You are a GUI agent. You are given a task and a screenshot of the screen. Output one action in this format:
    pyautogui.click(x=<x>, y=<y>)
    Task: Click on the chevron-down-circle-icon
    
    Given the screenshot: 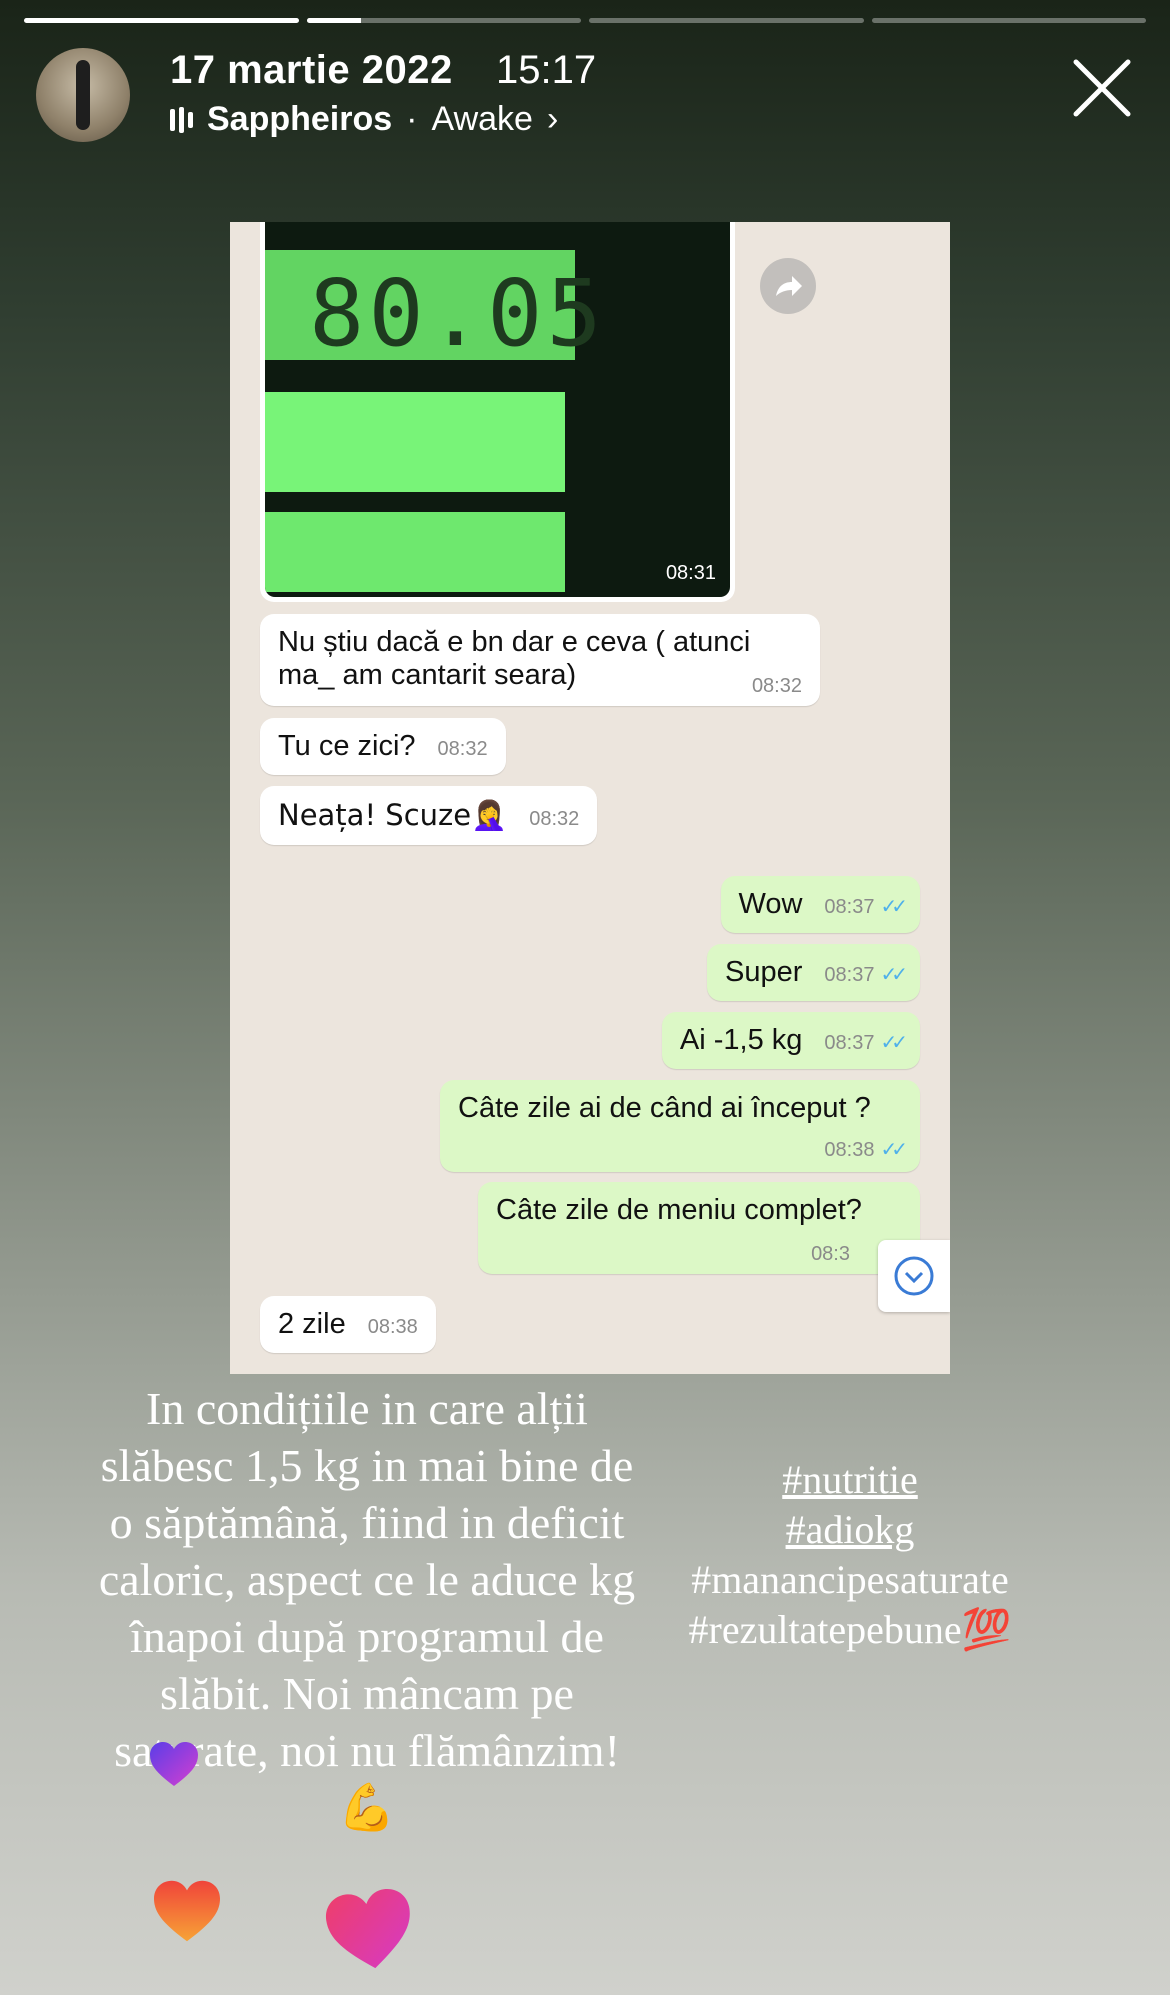 What is the action you would take?
    pyautogui.click(x=914, y=1276)
    